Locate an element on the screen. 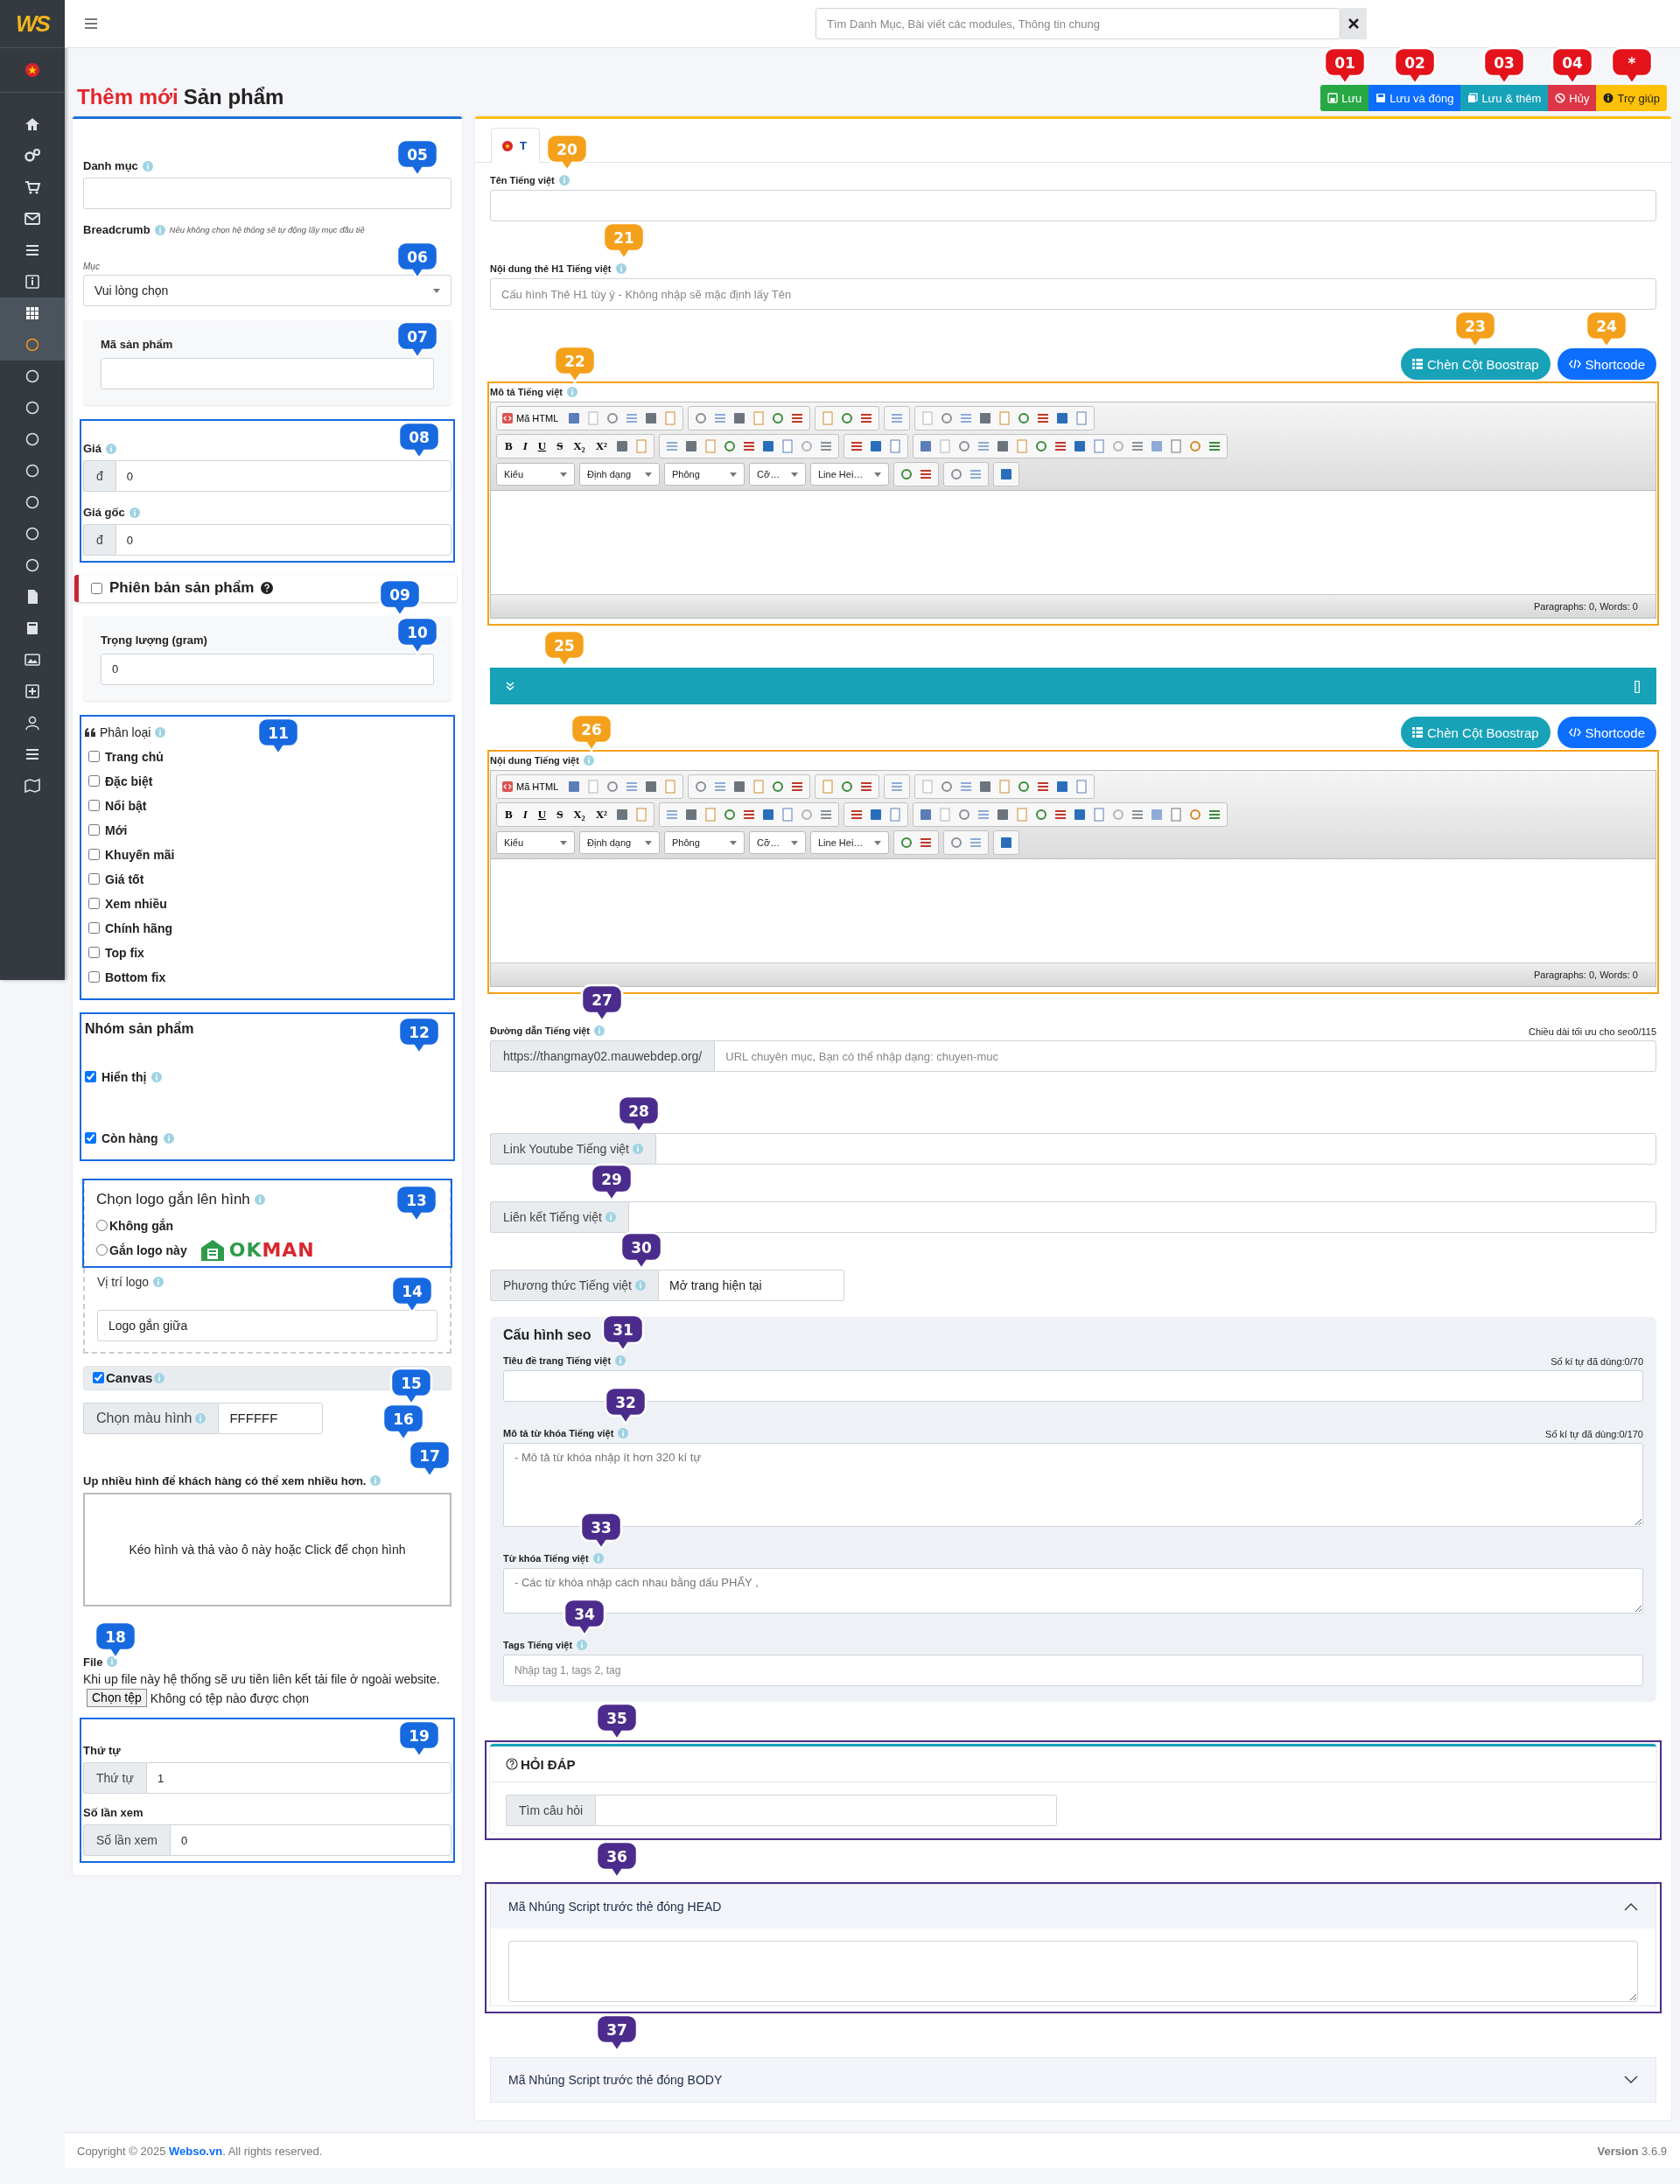 The width and height of the screenshot is (1680, 2184). text-field: Cấu hình Thẻ H1 tùy ý - Không nhập sẽ mặc định lấy Tên is located at coordinates (1073, 294).